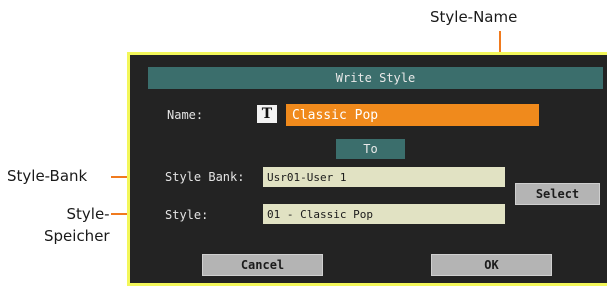 Image resolution: width=607 pixels, height=288 pixels. I want to click on style-bank-label: Style Bank:, so click(205, 177).